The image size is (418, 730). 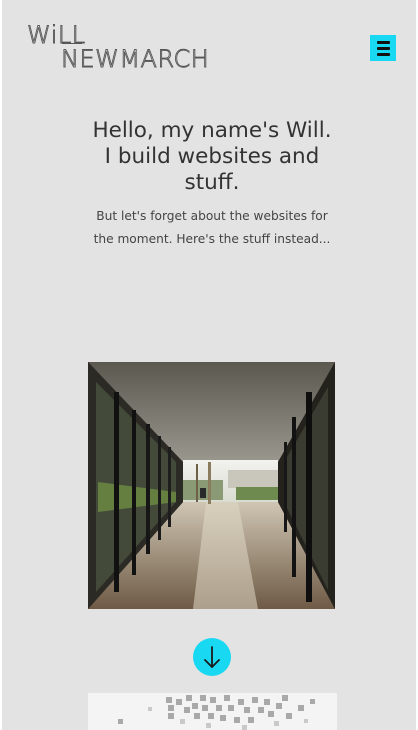 I want to click on hero-title-line: stuff., so click(x=212, y=182).